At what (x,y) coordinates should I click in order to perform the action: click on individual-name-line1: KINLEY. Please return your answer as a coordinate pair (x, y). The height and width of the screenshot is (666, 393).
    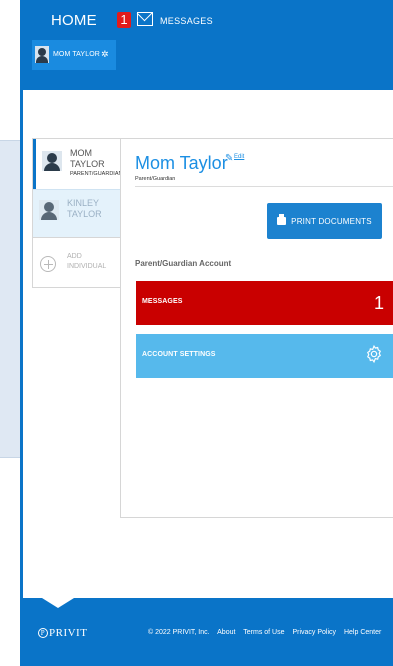
    Looking at the image, I should click on (83, 203).